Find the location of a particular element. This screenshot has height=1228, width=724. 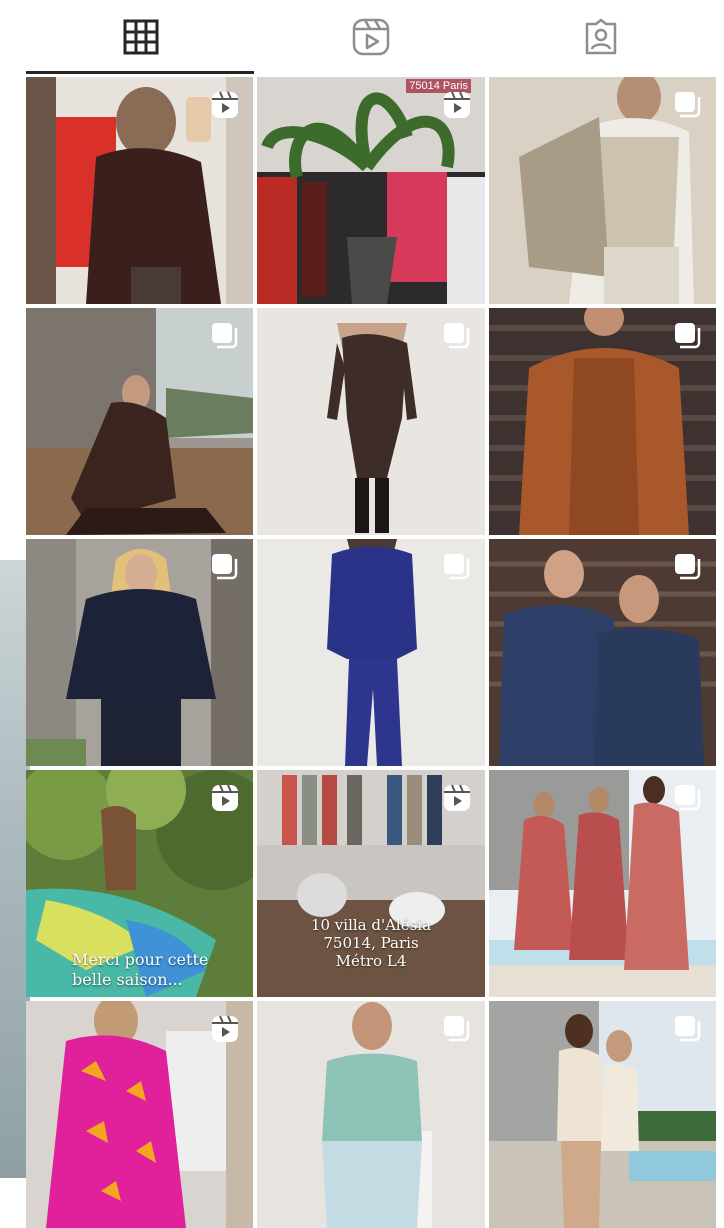

tab-posts is located at coordinates (141, 37).